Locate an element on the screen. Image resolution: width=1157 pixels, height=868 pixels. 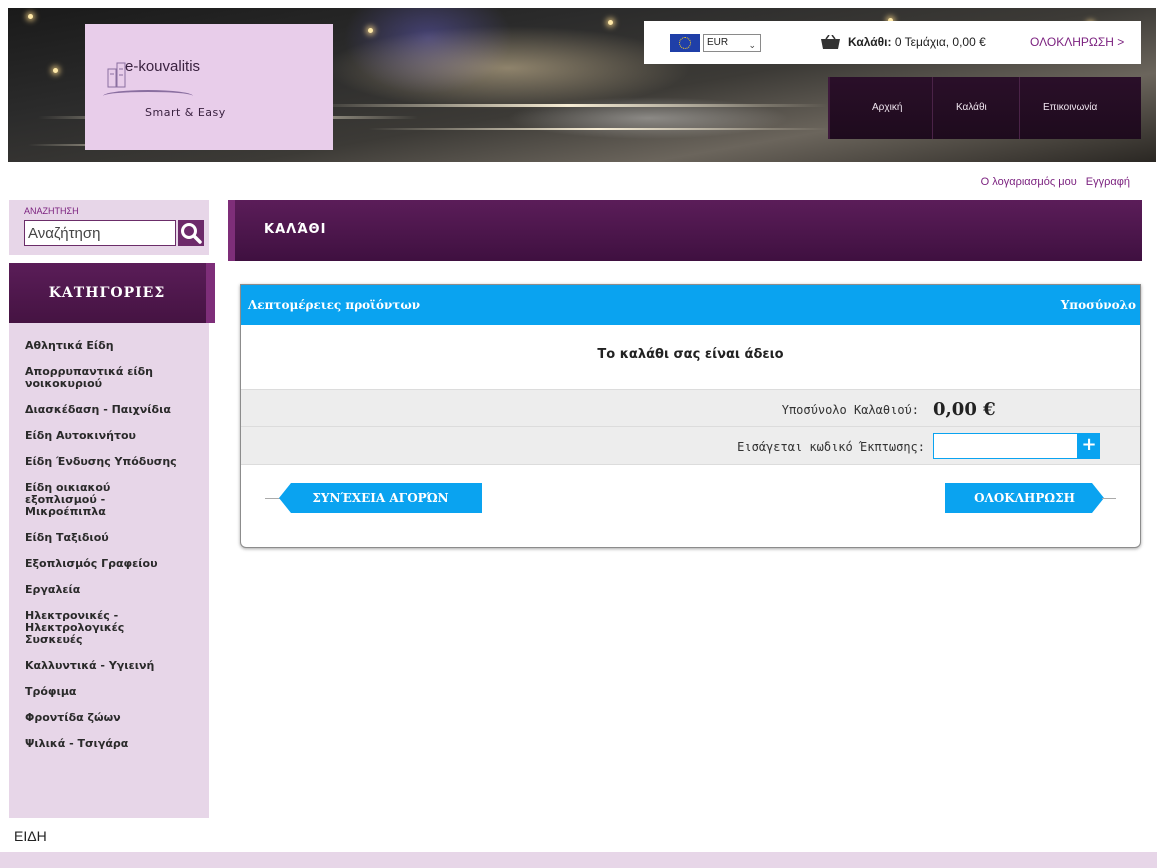
basket-icon is located at coordinates (830, 42).